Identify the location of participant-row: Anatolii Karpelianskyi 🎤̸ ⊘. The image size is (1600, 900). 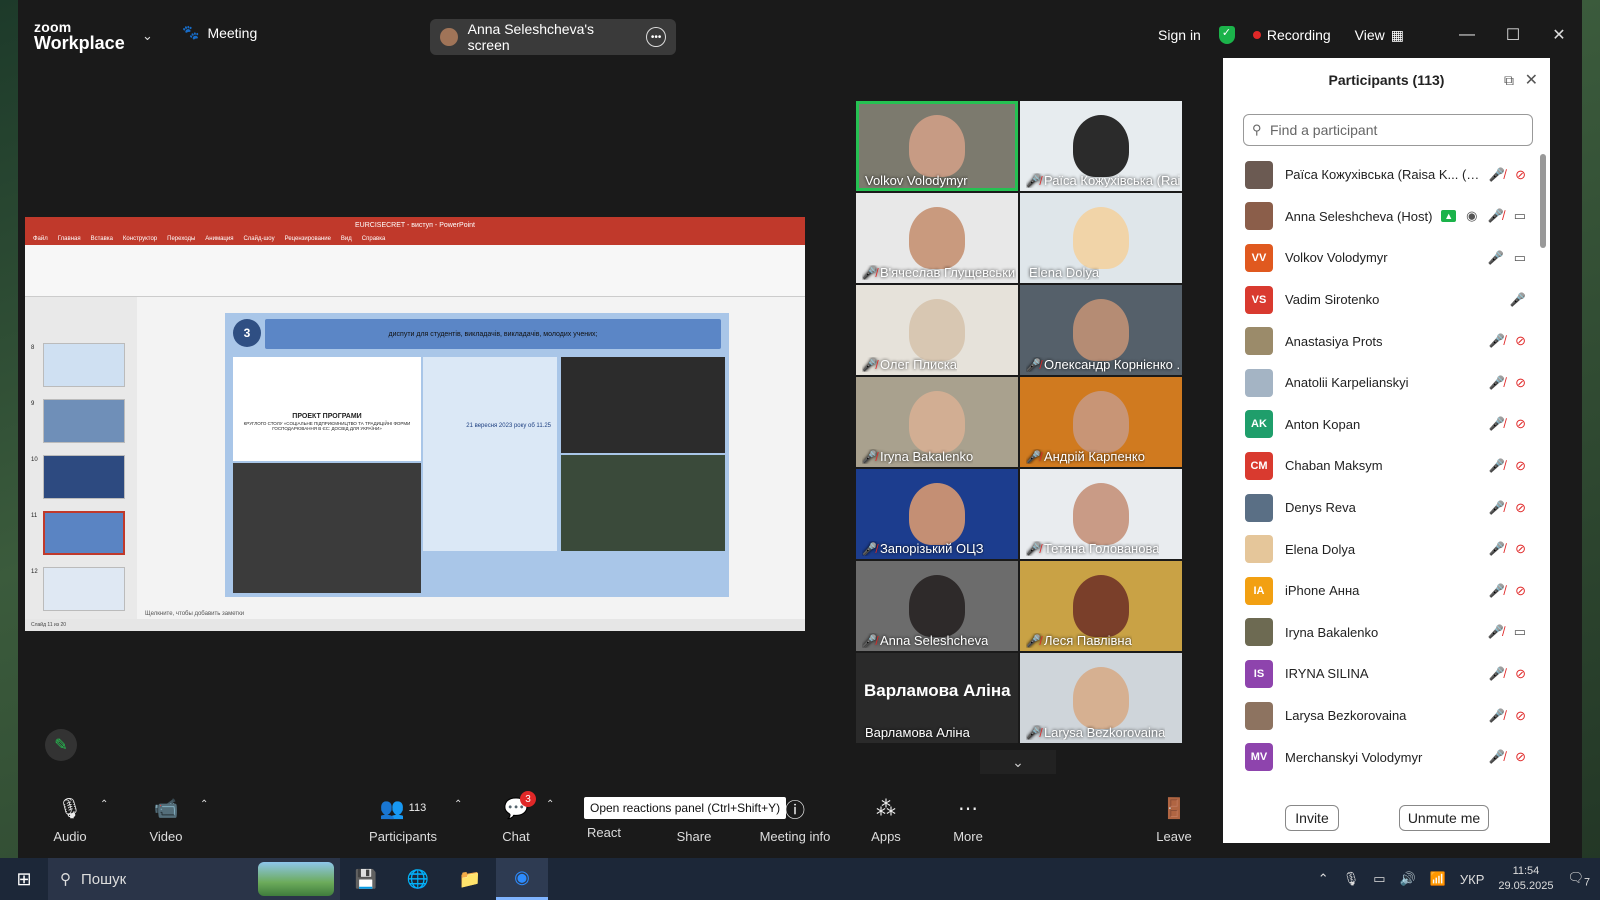
(1386, 383).